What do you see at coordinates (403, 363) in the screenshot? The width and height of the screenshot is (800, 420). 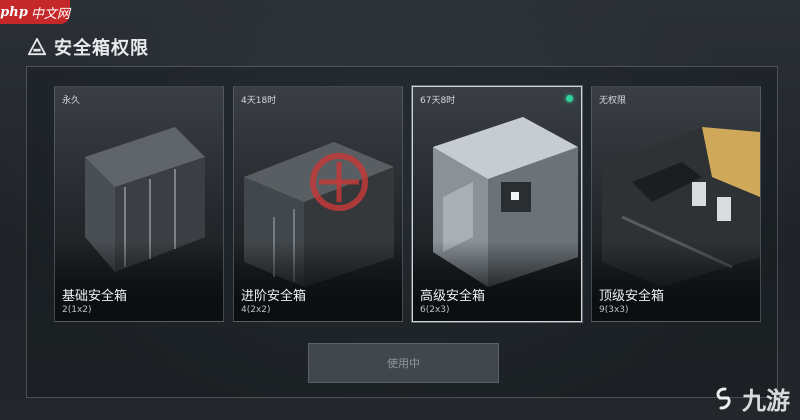 I see `in-use-button: 使用中` at bounding box center [403, 363].